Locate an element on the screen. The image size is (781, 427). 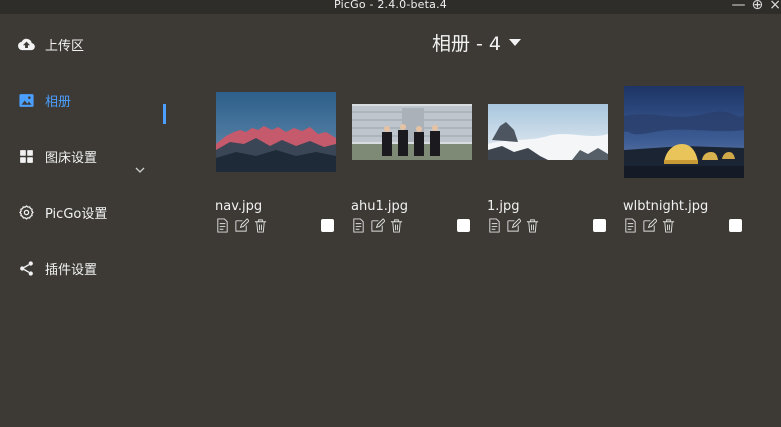
caret-down-icon is located at coordinates (515, 42).